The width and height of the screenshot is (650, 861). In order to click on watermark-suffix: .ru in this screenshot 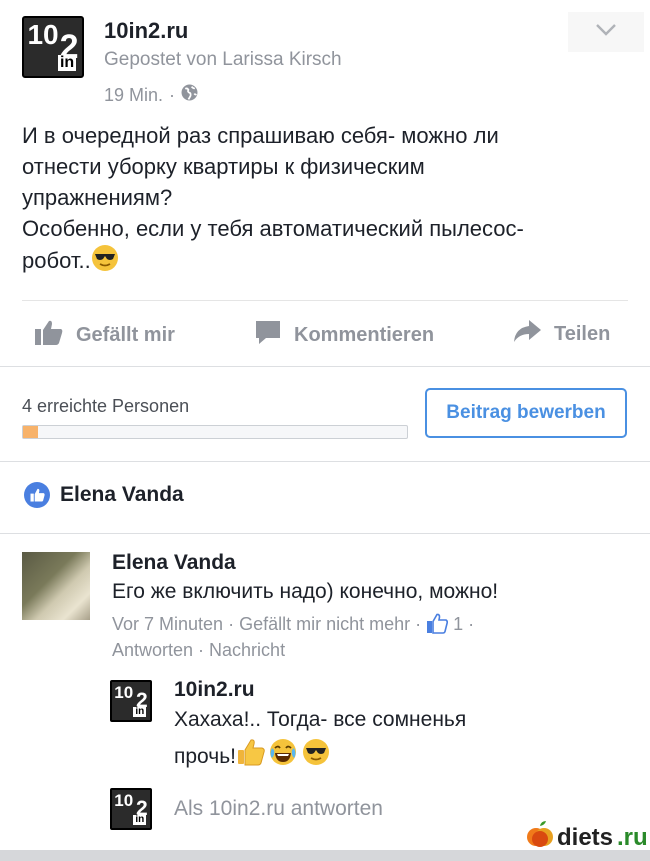, I will do `click(632, 837)`.